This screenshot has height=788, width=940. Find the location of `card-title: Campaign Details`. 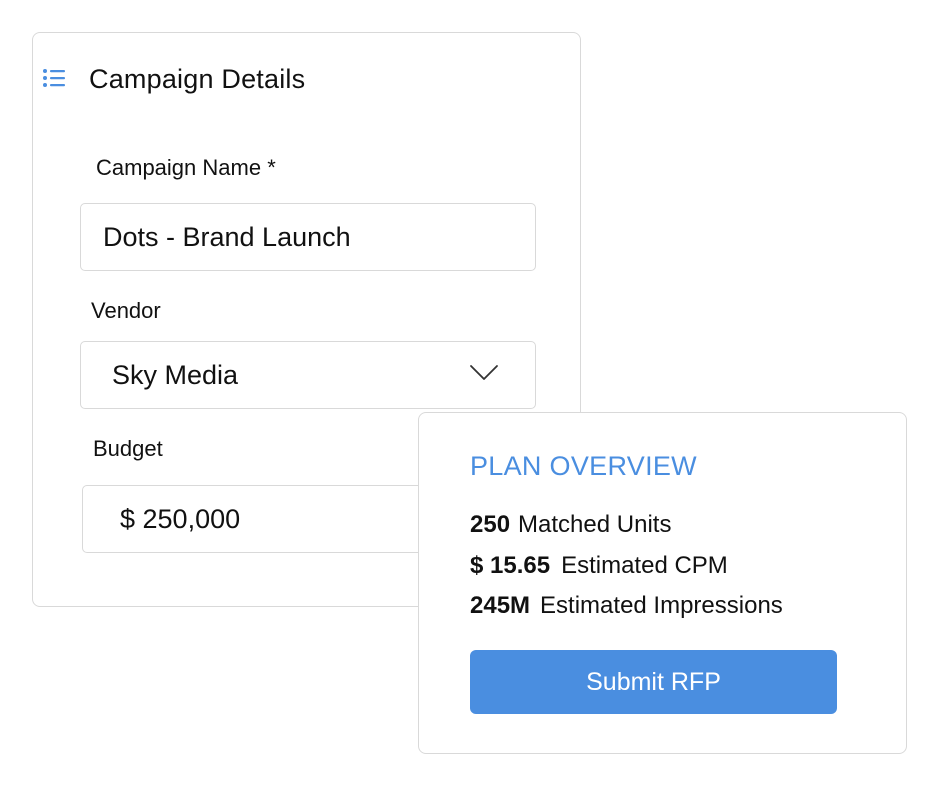

card-title: Campaign Details is located at coordinates (197, 79).